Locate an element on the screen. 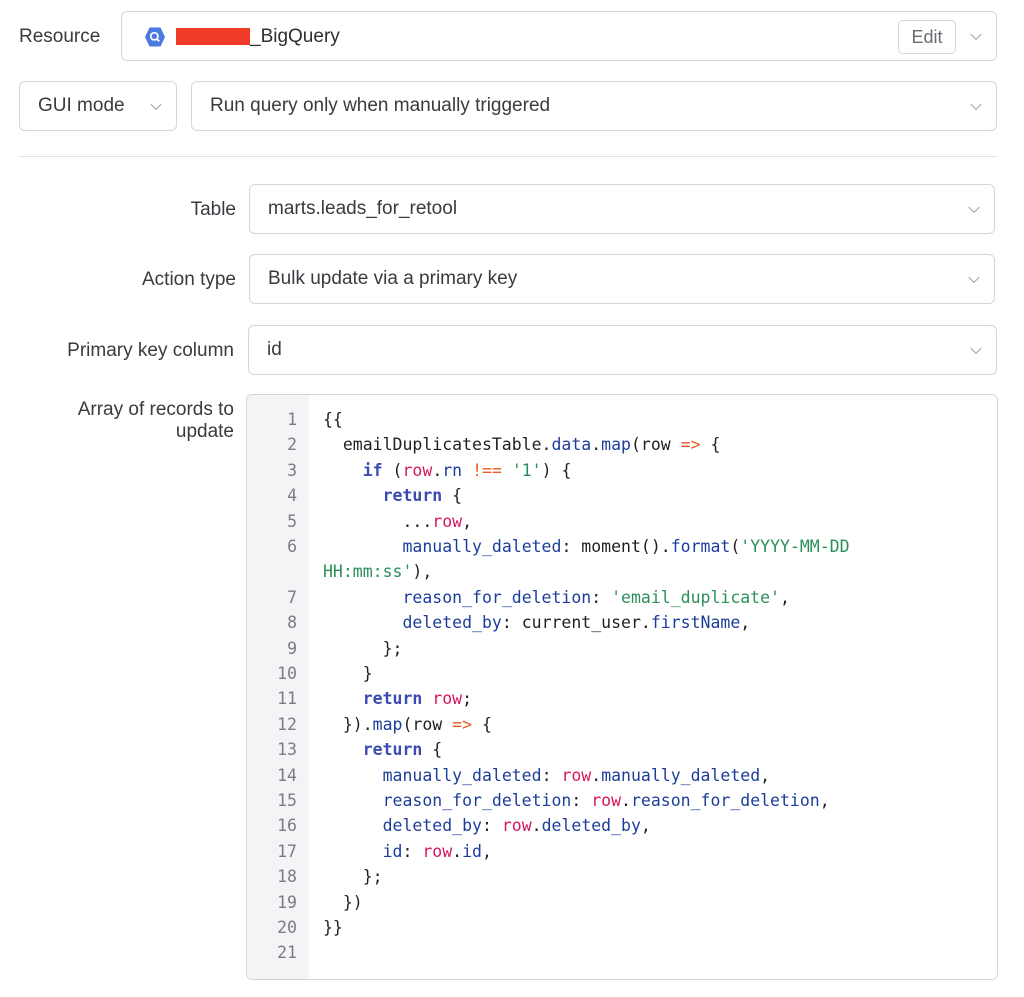 The image size is (1024, 997). code-line: {{ is located at coordinates (333, 420).